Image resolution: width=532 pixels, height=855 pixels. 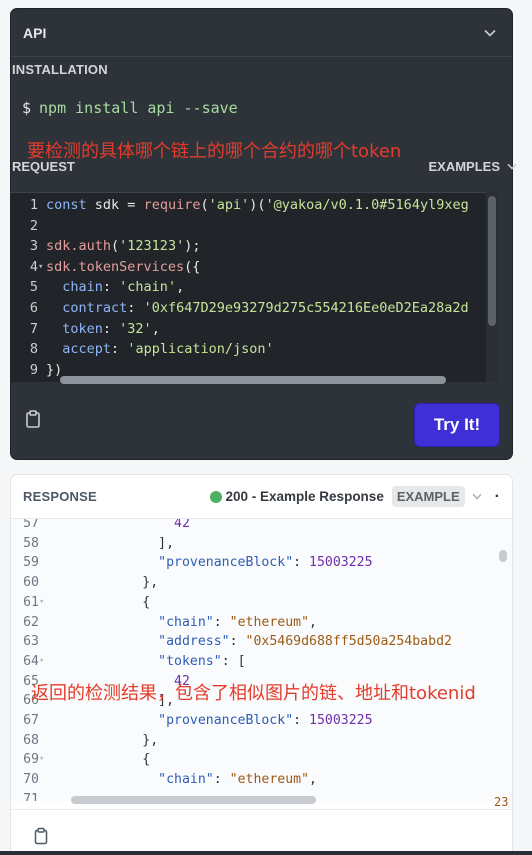 What do you see at coordinates (138, 108) in the screenshot?
I see `install-command-text: npm install api --save` at bounding box center [138, 108].